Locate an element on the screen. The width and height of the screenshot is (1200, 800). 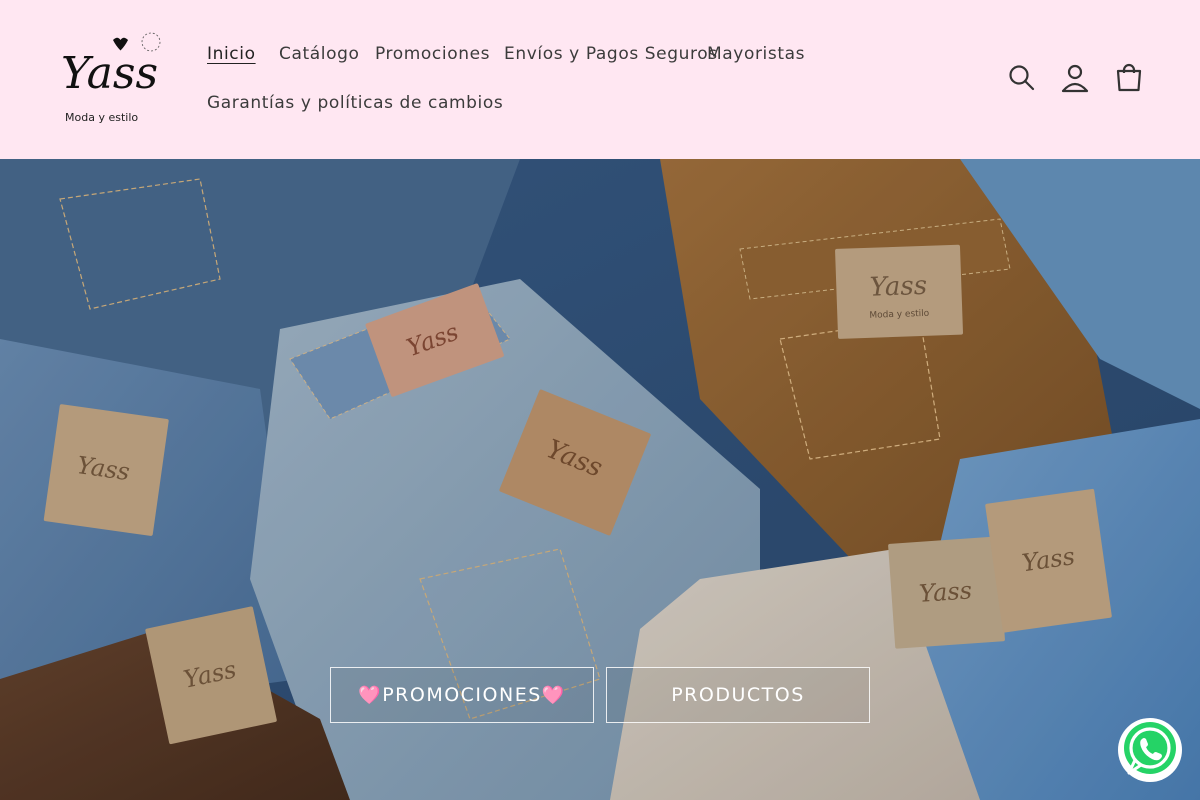
account-icon is located at coordinates (1075, 78).